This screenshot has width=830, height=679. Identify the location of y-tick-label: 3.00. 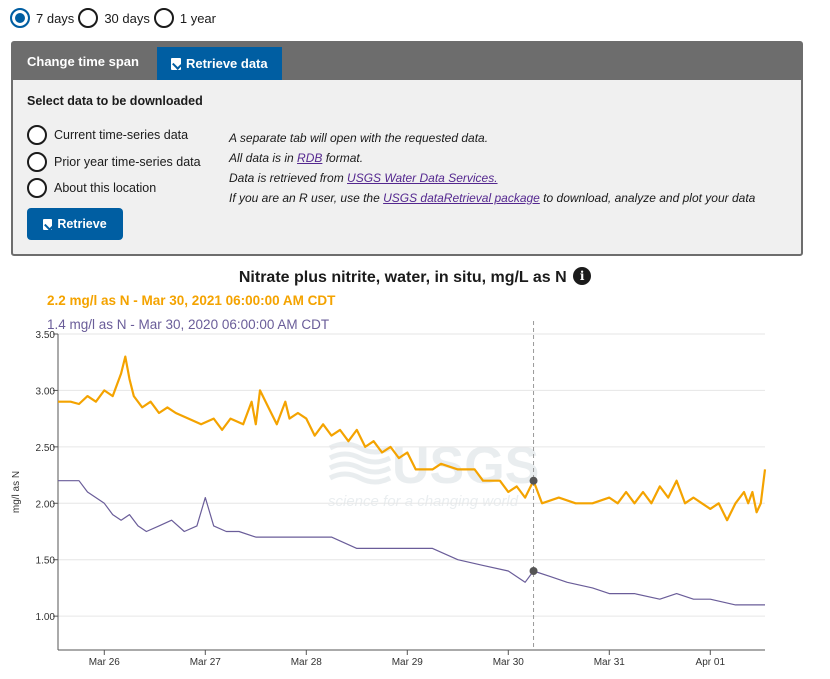
(46, 391).